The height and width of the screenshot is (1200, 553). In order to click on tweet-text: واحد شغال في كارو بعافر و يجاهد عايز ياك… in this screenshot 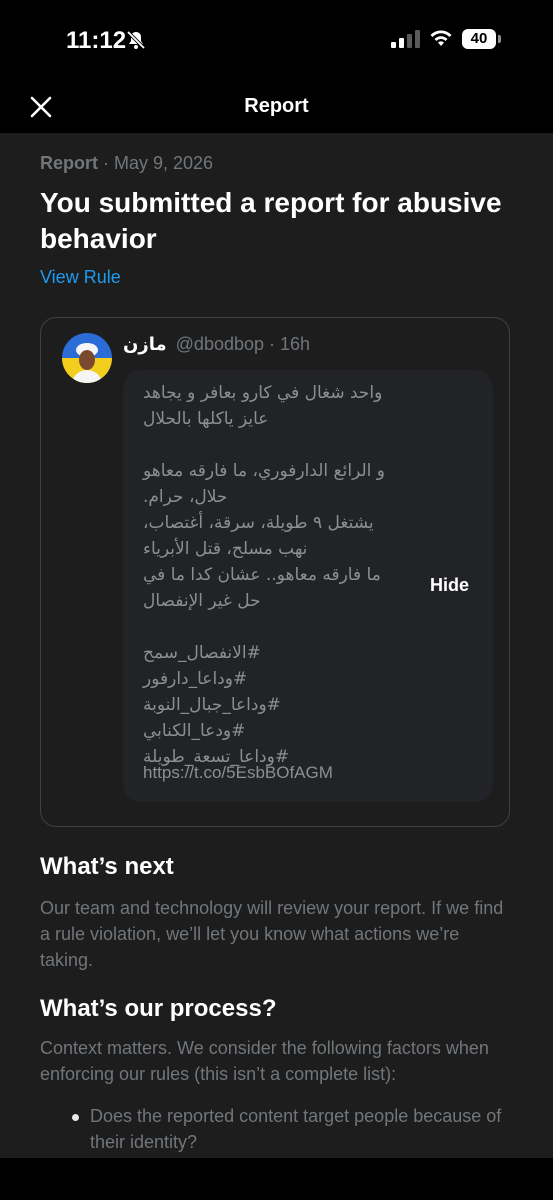, I will do `click(264, 575)`.